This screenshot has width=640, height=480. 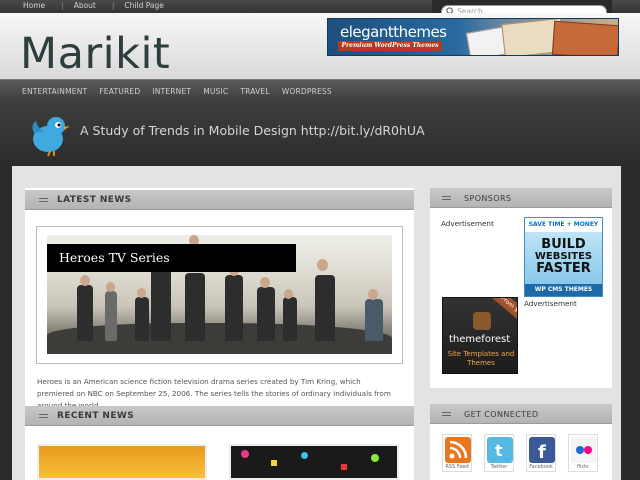 I want to click on latest-news-header: LATEST NEWS, so click(x=219, y=200).